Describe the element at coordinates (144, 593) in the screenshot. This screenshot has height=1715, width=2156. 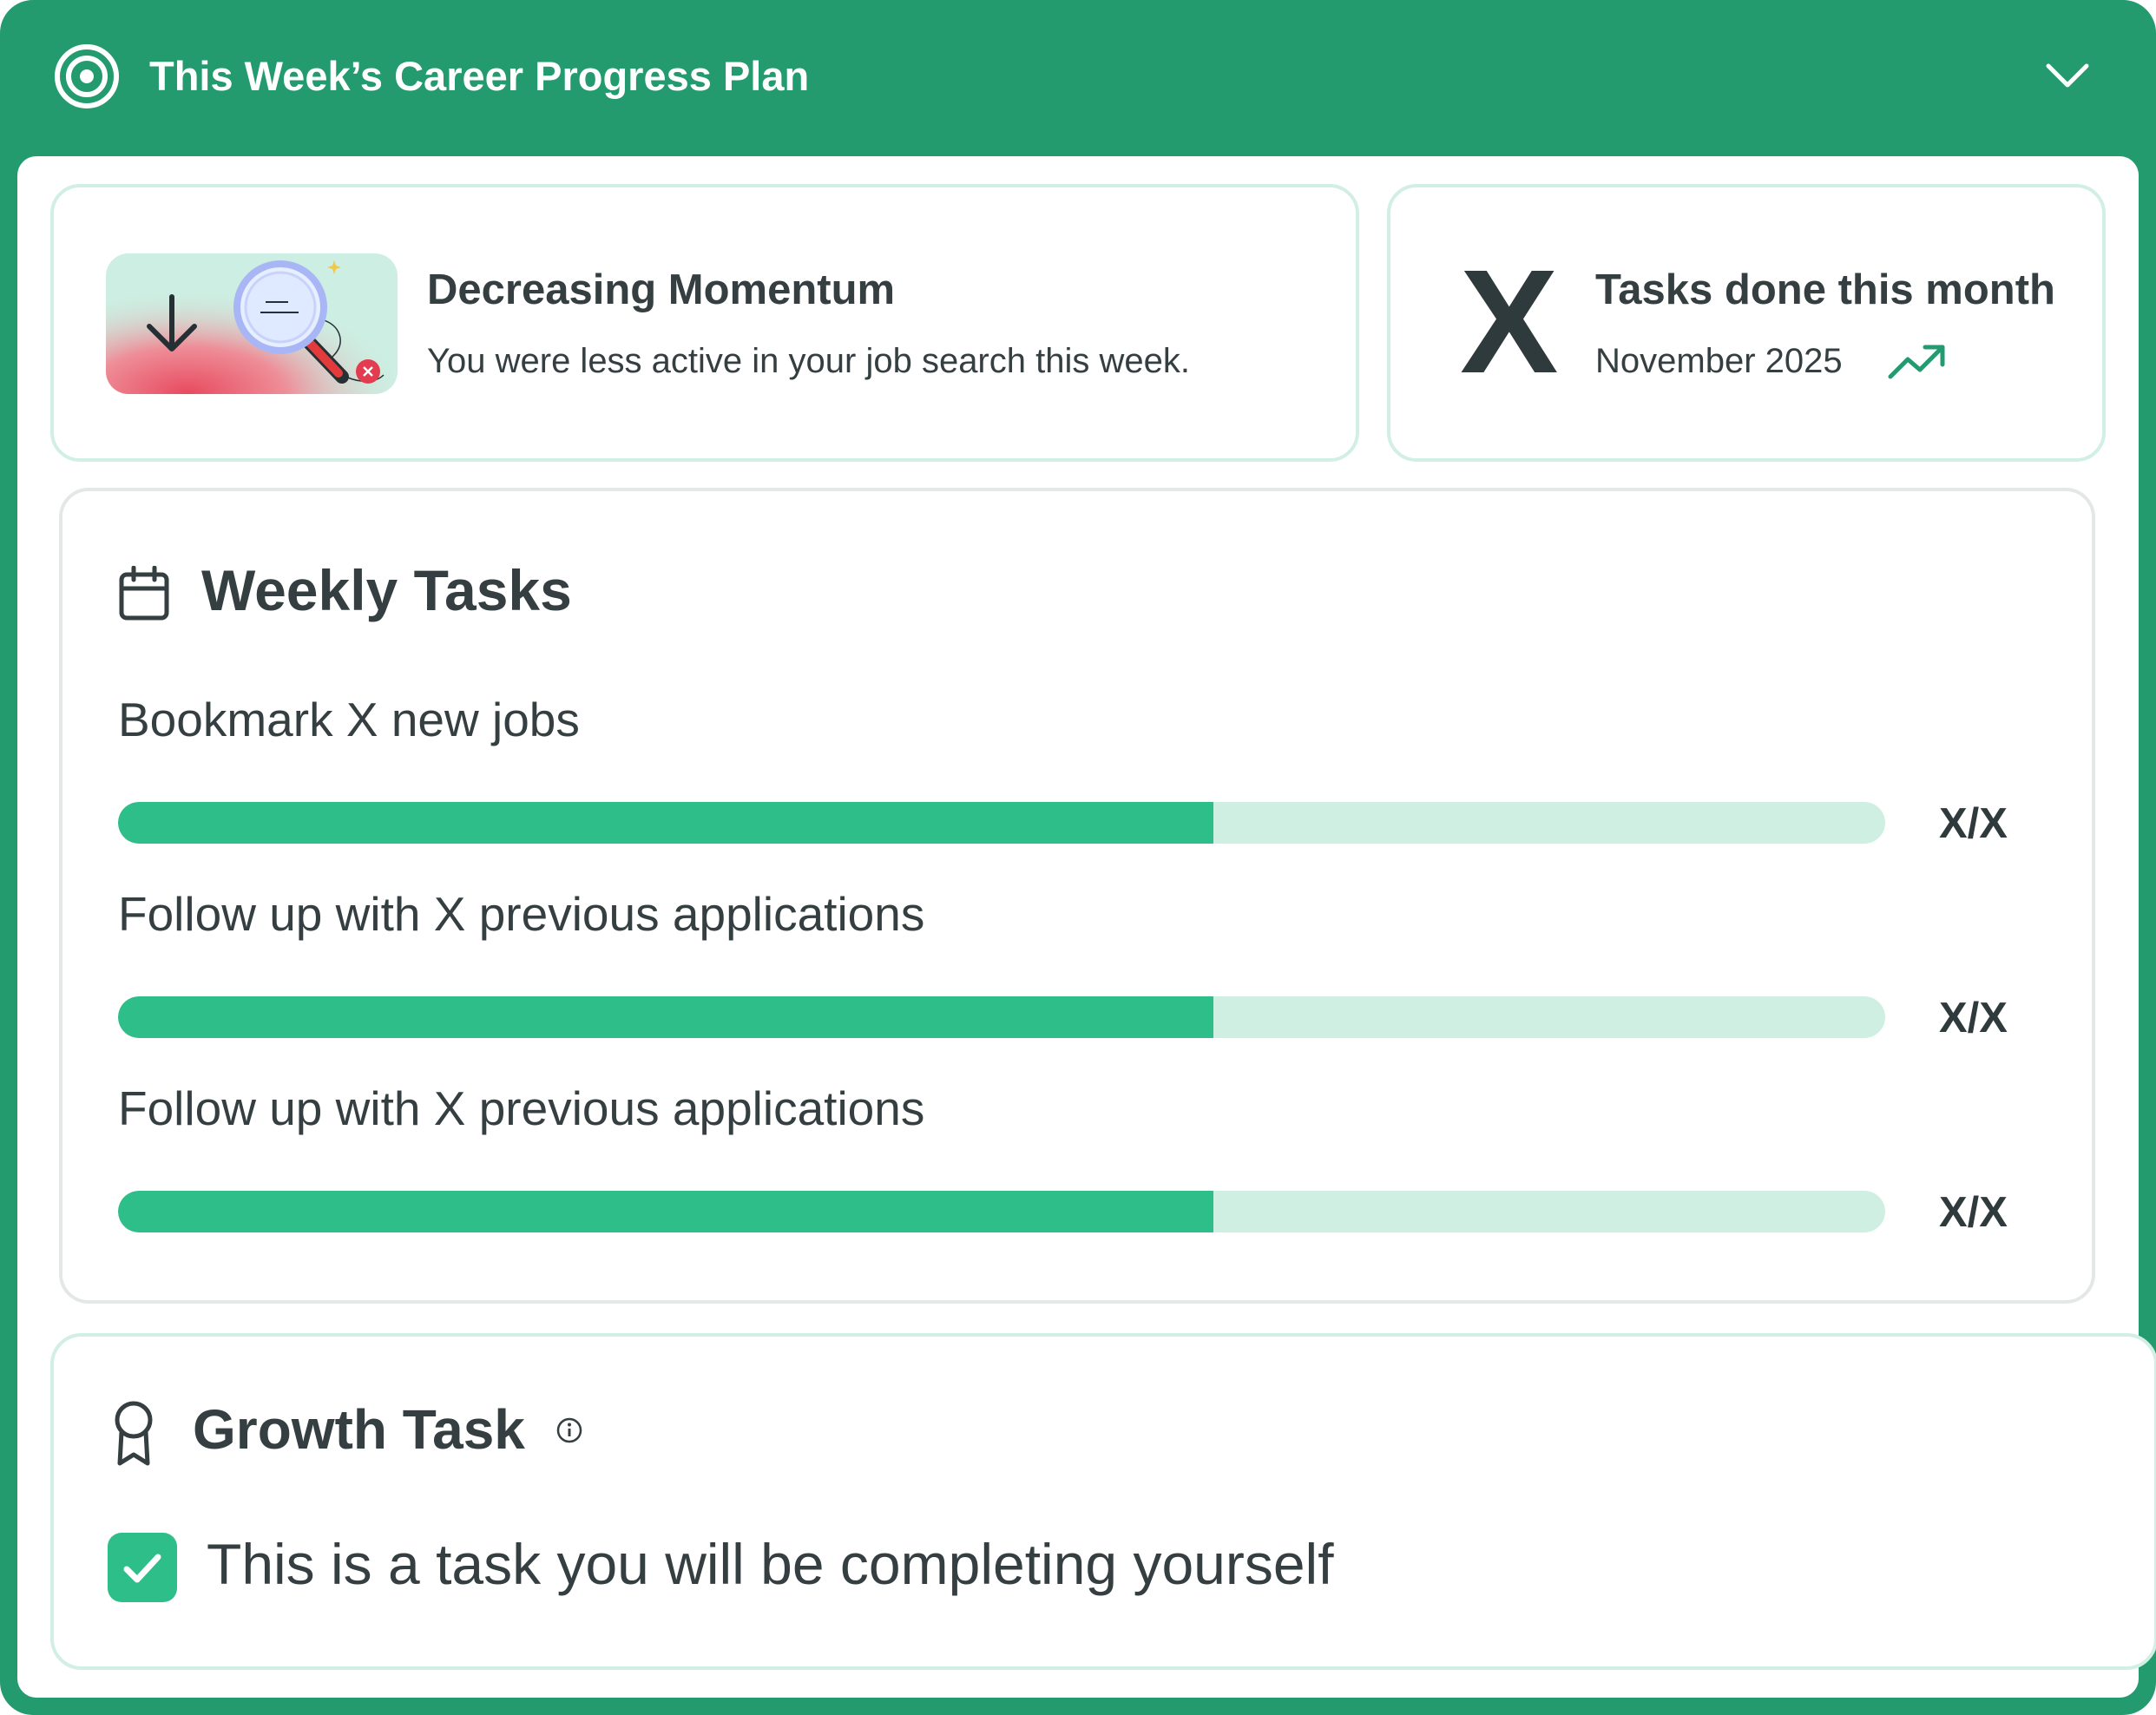
I see `calendar-icon` at that location.